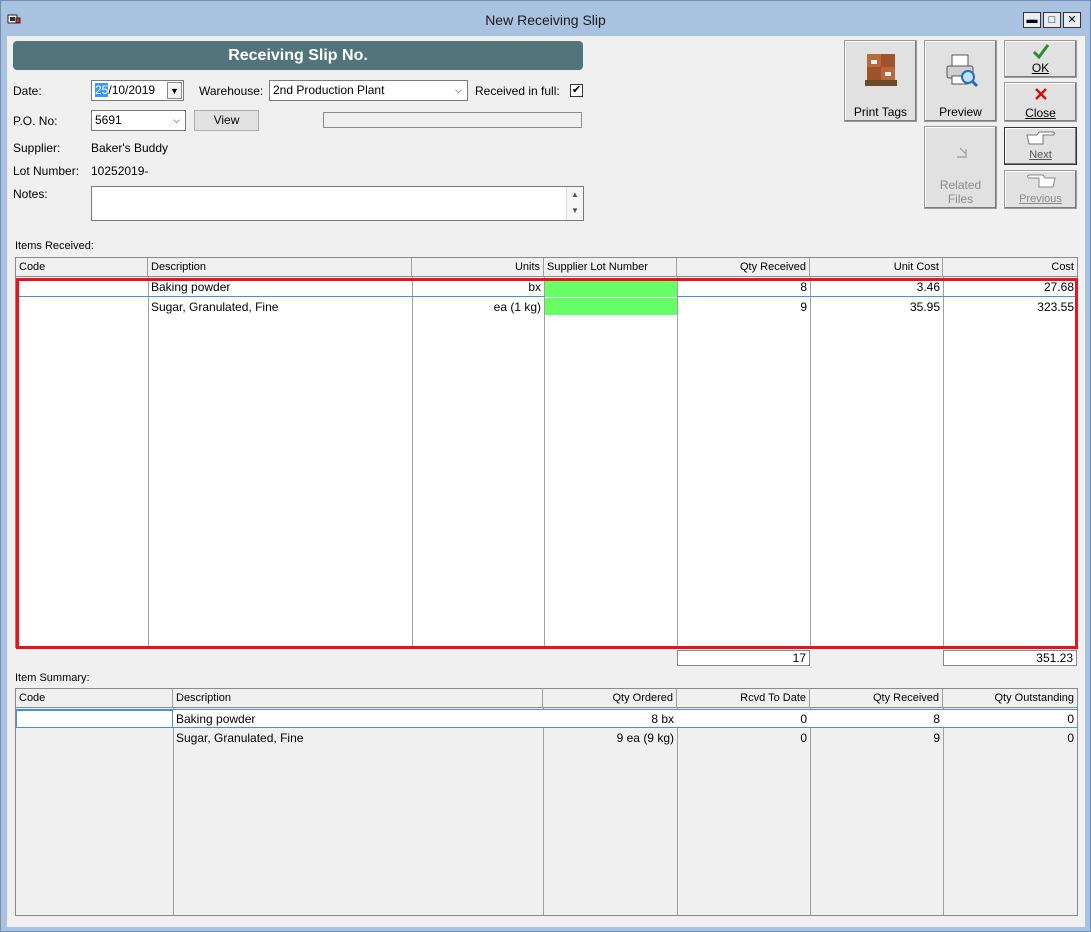 The width and height of the screenshot is (1091, 932). What do you see at coordinates (960, 112) in the screenshot?
I see `preview-label: Preview` at bounding box center [960, 112].